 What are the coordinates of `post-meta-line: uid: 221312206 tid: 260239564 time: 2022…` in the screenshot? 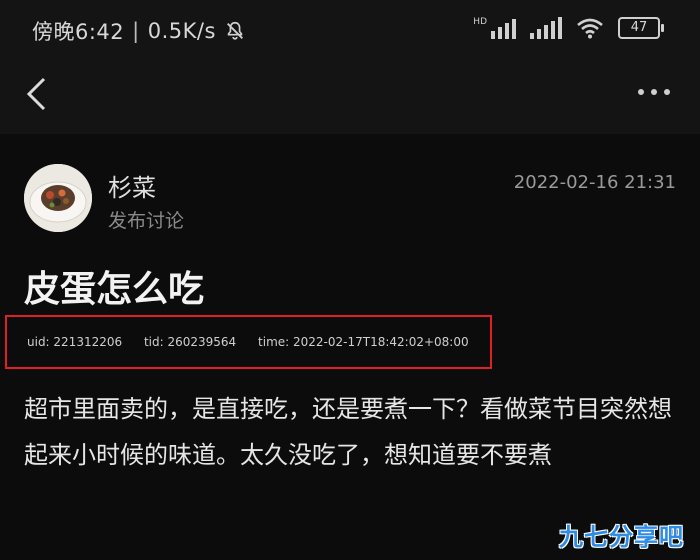 It's located at (257, 342).